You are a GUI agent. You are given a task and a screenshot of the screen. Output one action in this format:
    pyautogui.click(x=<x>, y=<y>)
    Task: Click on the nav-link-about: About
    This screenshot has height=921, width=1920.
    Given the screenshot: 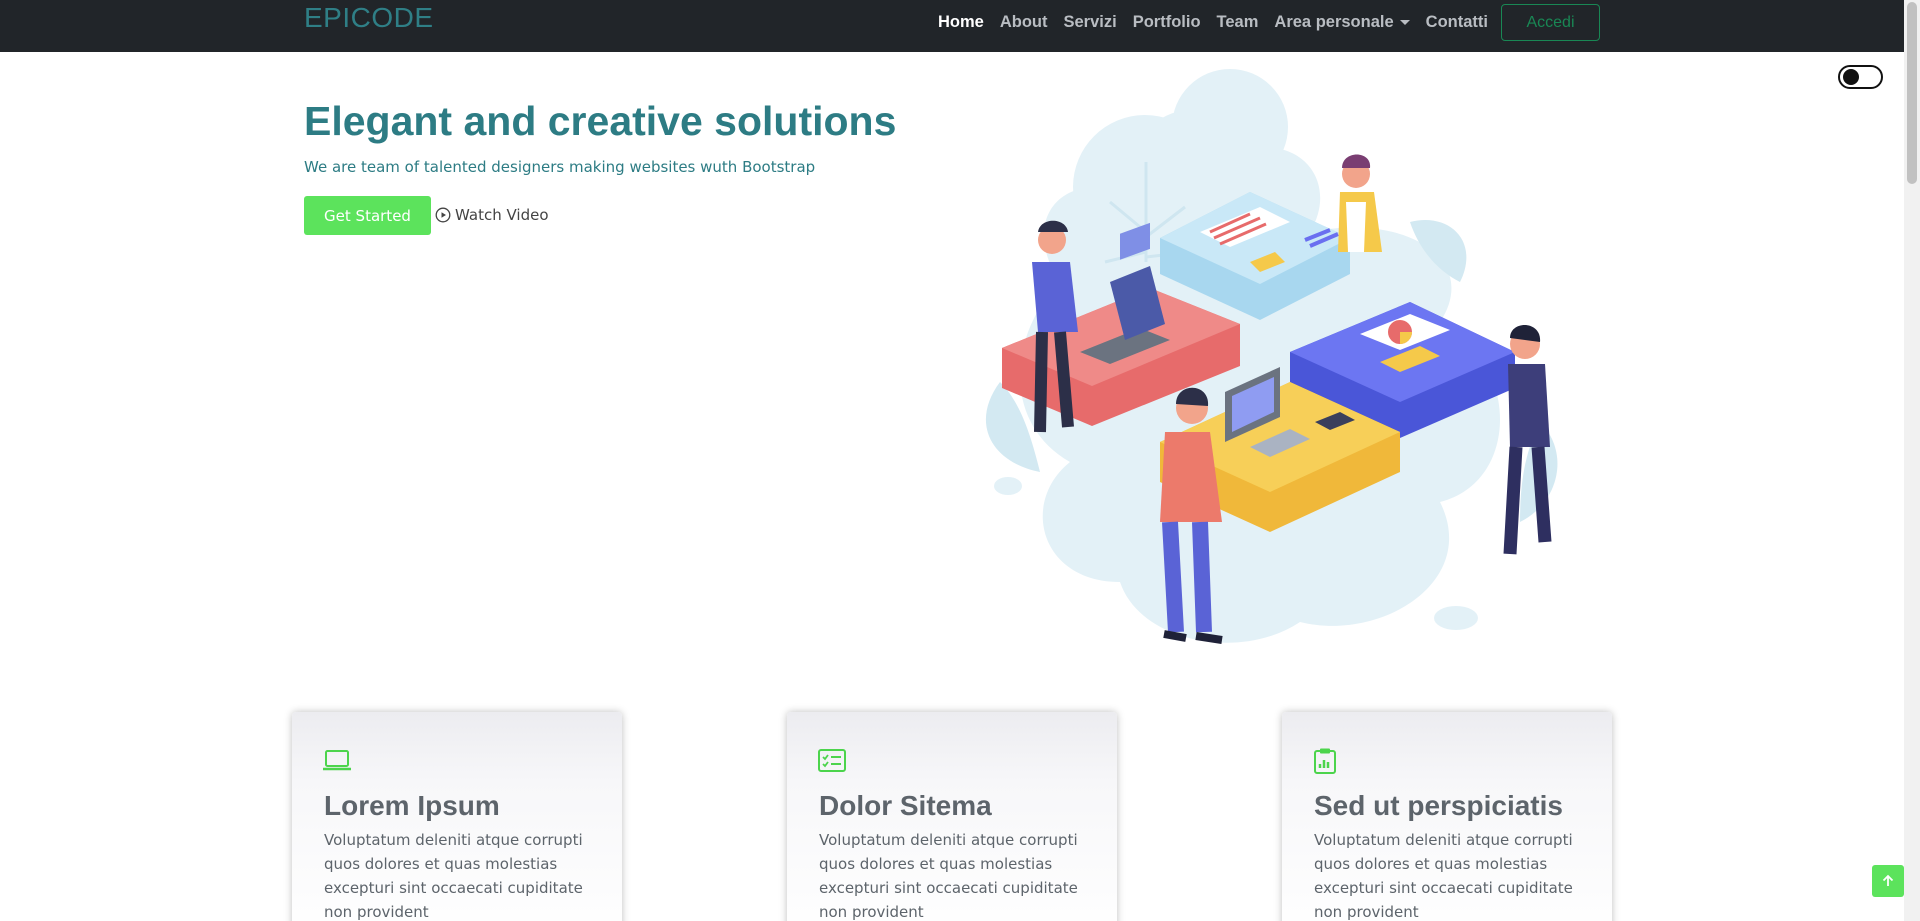 What is the action you would take?
    pyautogui.click(x=1024, y=22)
    